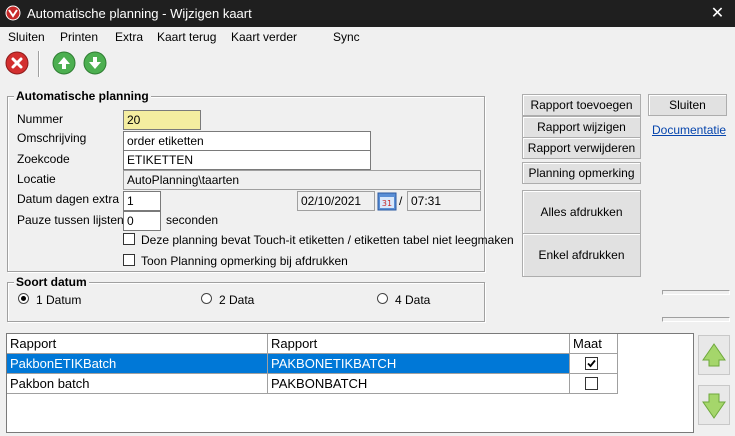 The image size is (735, 436). Describe the element at coordinates (419, 384) in the screenshot. I see `table-row-2-code: PAKBONBATCH` at that location.